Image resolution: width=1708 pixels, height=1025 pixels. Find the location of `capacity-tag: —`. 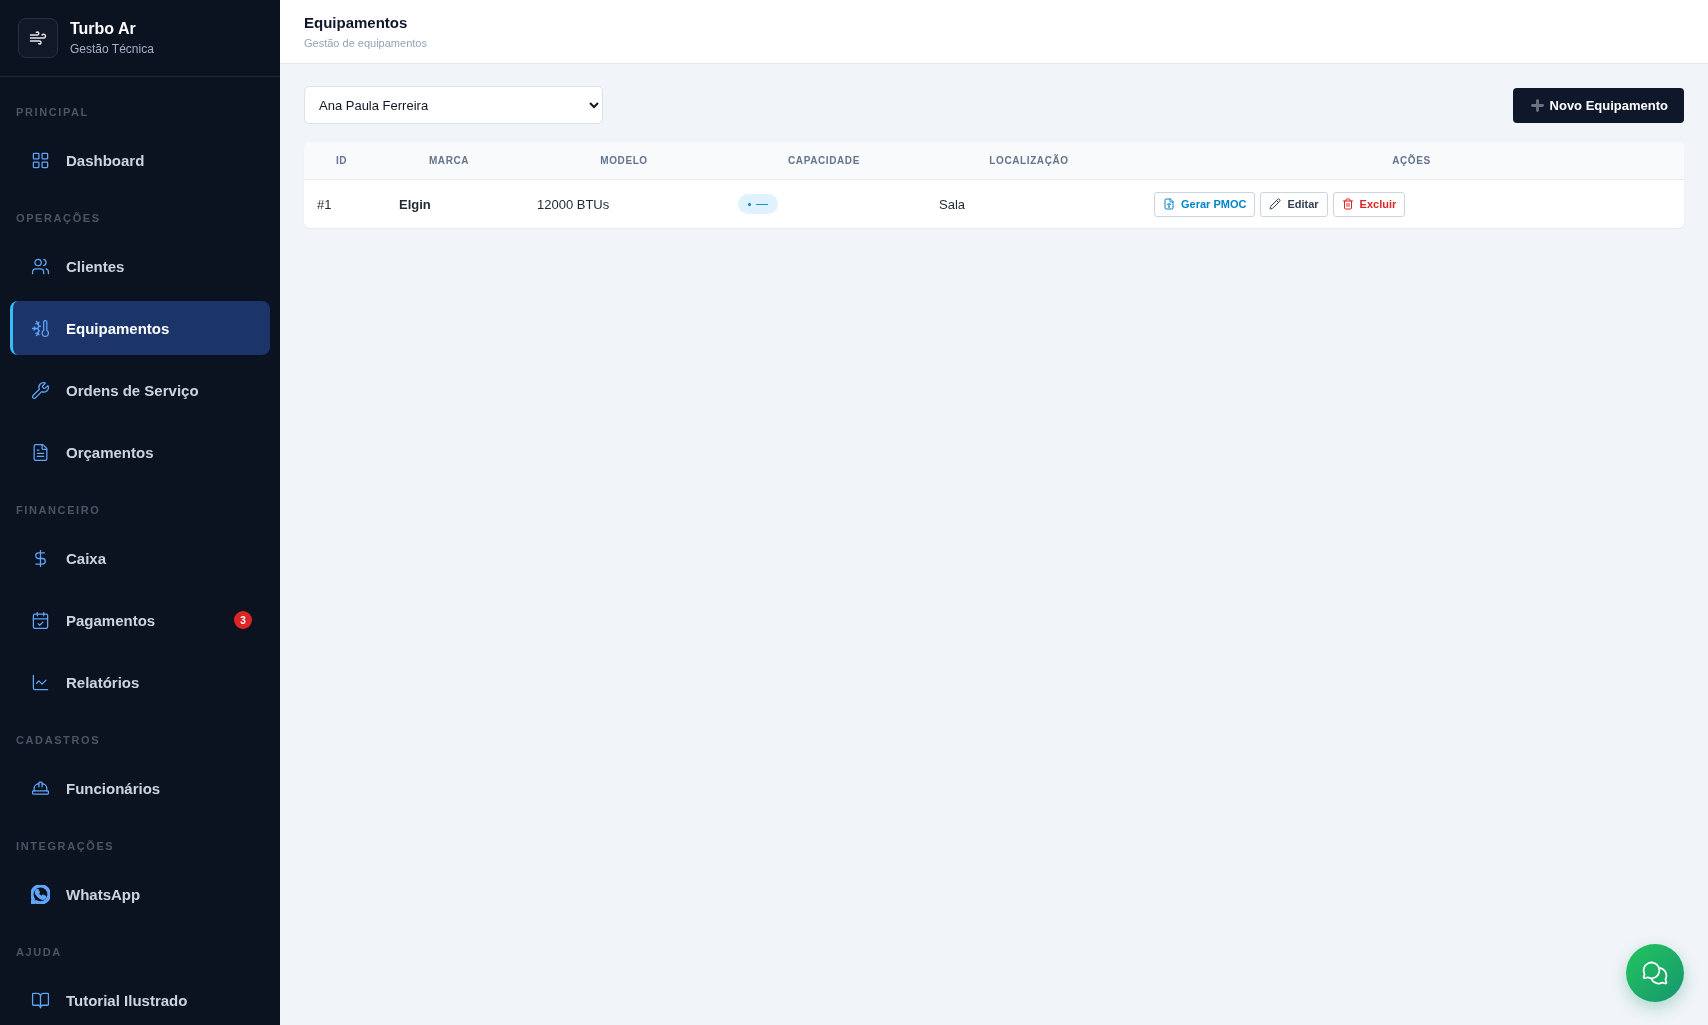

capacity-tag: — is located at coordinates (758, 204).